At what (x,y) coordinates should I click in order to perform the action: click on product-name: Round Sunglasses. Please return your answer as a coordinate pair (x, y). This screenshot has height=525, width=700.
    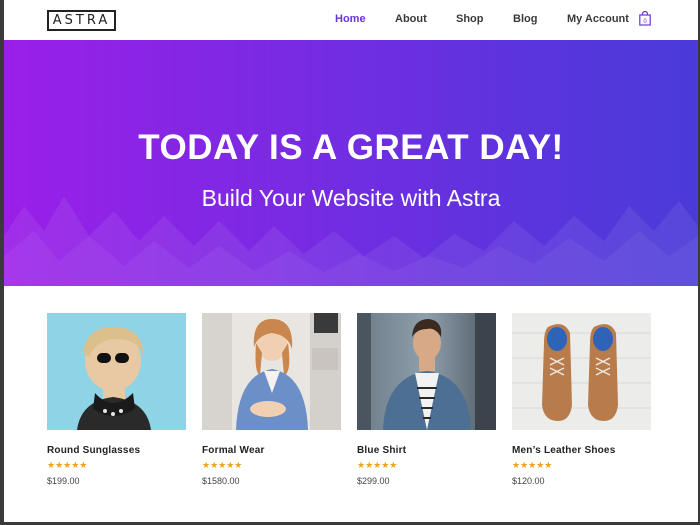
    Looking at the image, I should click on (116, 450).